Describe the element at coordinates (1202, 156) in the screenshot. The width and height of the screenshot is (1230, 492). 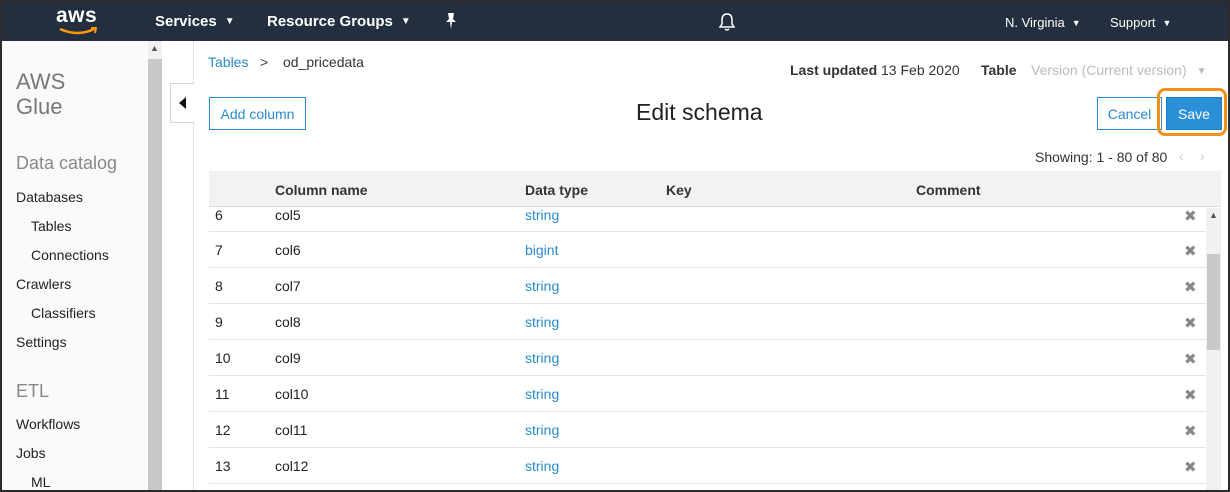
I see `next-page-icon: ›` at that location.